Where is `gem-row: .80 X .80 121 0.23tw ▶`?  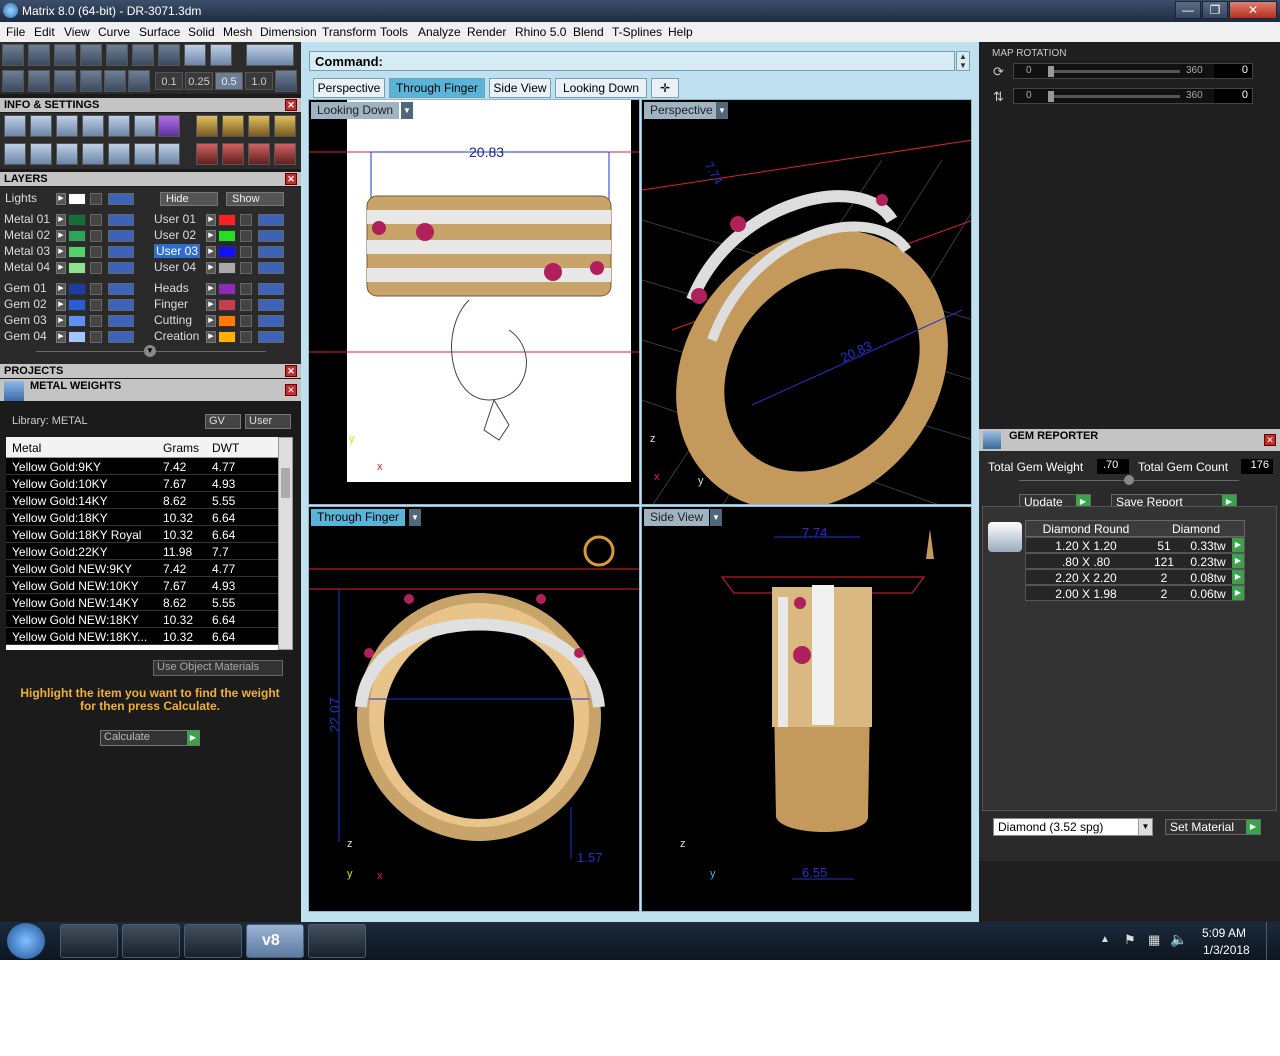
gem-row: .80 X .80 121 0.23tw ▶ is located at coordinates (1135, 561).